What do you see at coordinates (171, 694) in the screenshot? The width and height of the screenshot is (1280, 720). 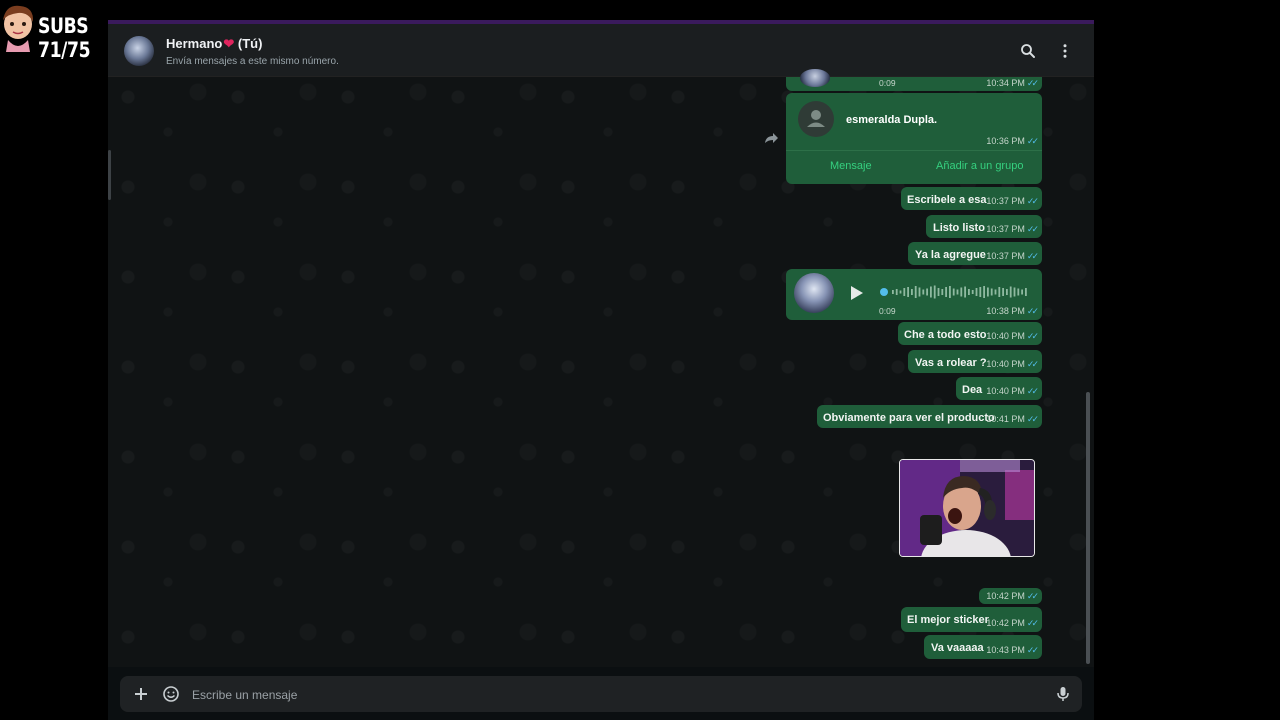 I see `emoji-icon` at bounding box center [171, 694].